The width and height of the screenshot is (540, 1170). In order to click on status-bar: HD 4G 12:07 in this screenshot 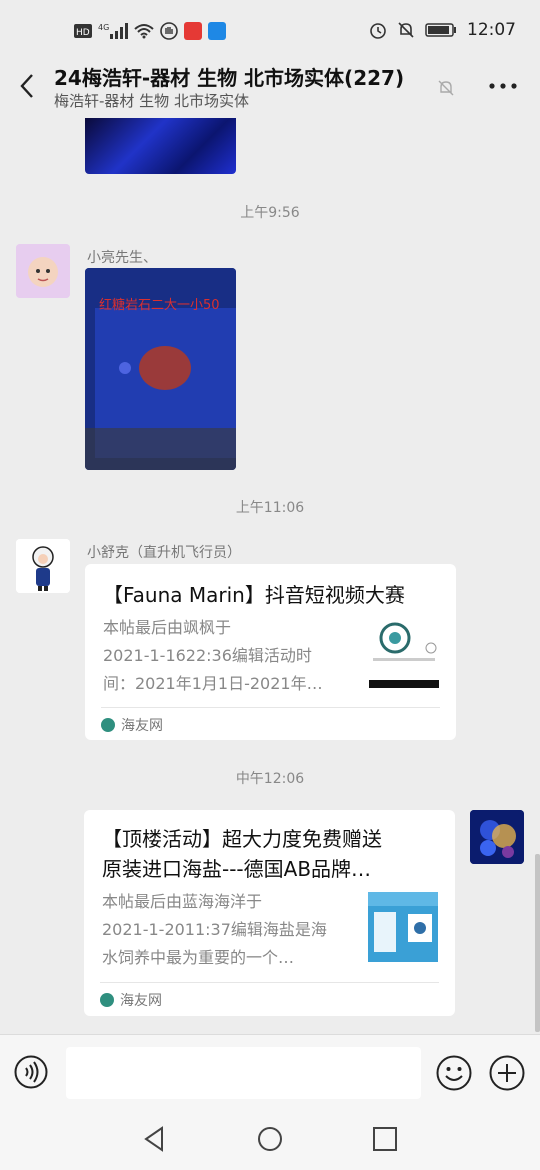, I will do `click(270, 32)`.